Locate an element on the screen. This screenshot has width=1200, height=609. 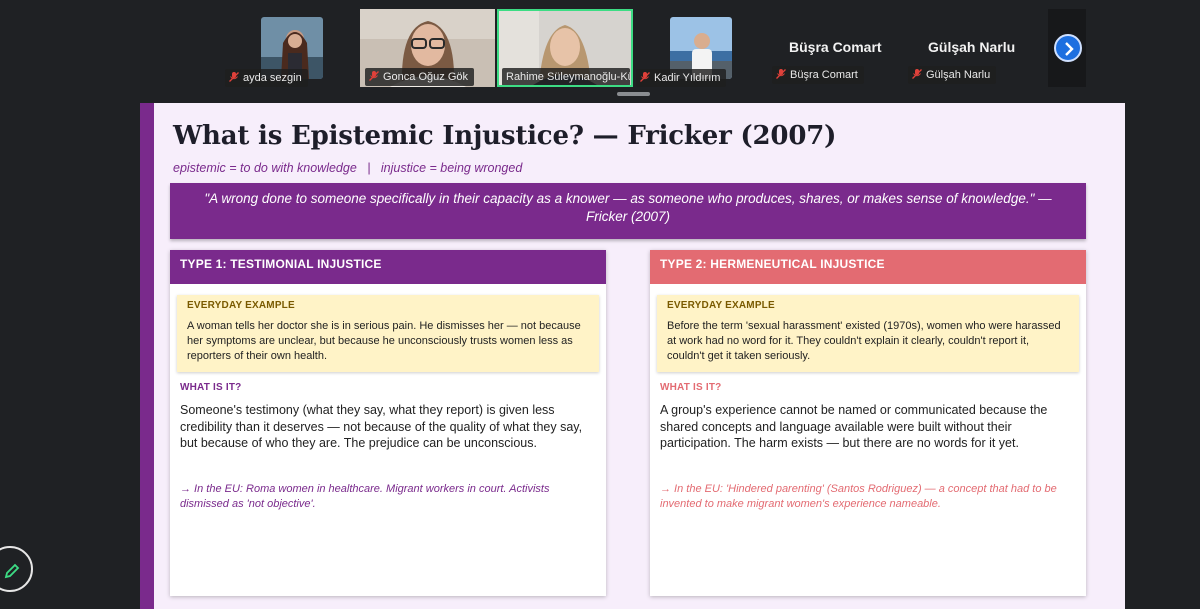
participant-name: ayda sezgin is located at coordinates (272, 78).